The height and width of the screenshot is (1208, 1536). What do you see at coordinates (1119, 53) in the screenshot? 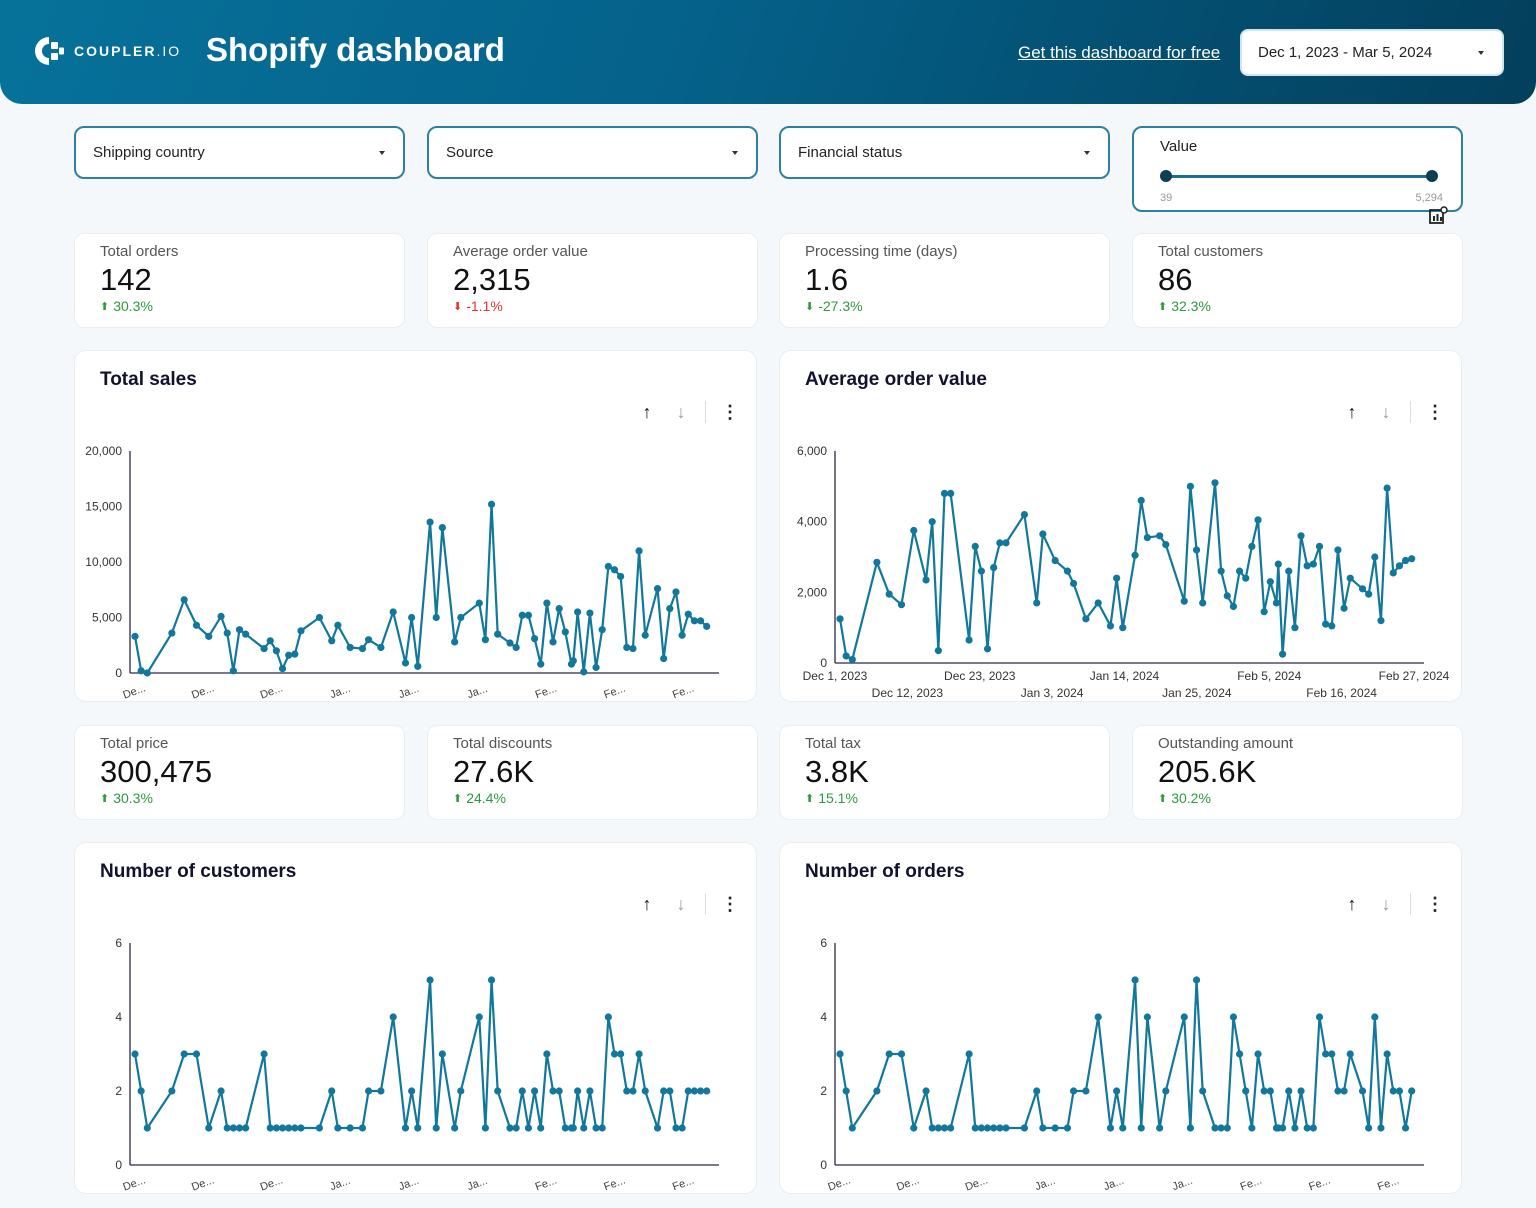
I see `get-dashboard-link: Get this dashboard for free` at bounding box center [1119, 53].